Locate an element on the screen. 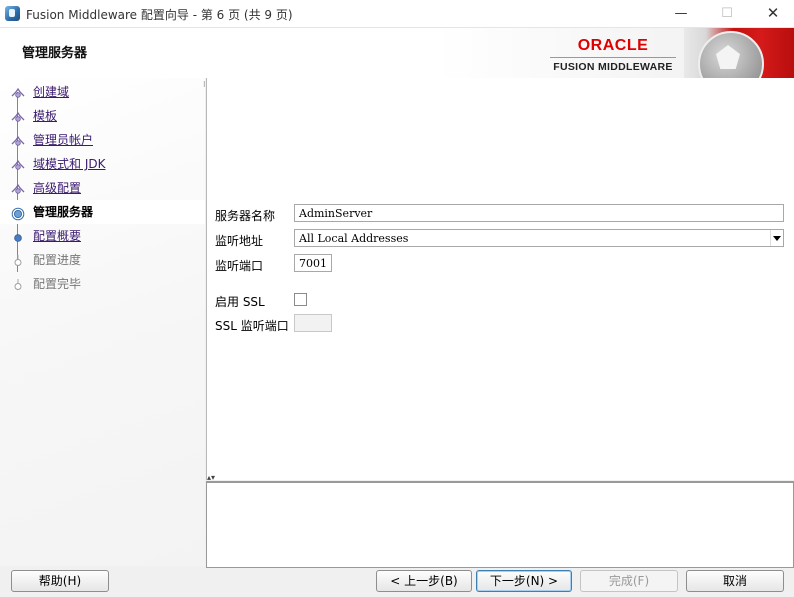  server-name-input: AdminServer is located at coordinates (539, 213).